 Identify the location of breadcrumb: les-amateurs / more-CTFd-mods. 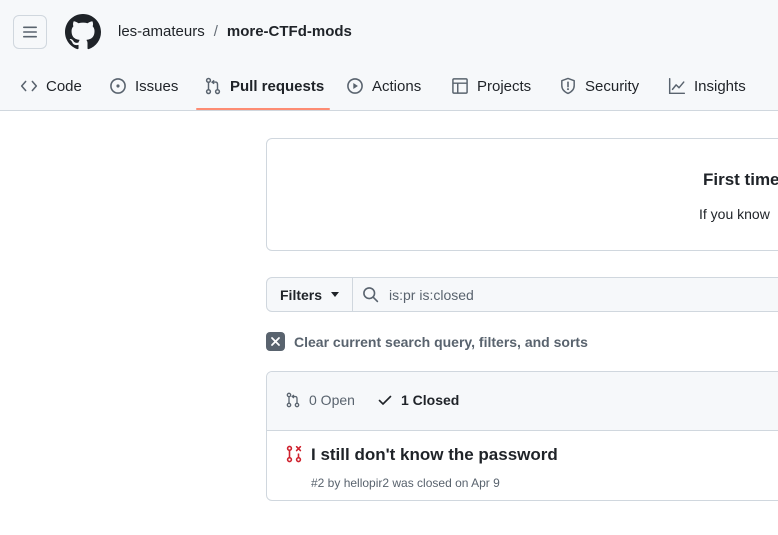
(235, 31).